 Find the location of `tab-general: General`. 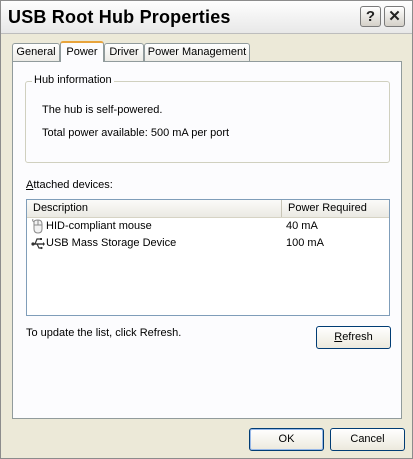

tab-general: General is located at coordinates (36, 52).